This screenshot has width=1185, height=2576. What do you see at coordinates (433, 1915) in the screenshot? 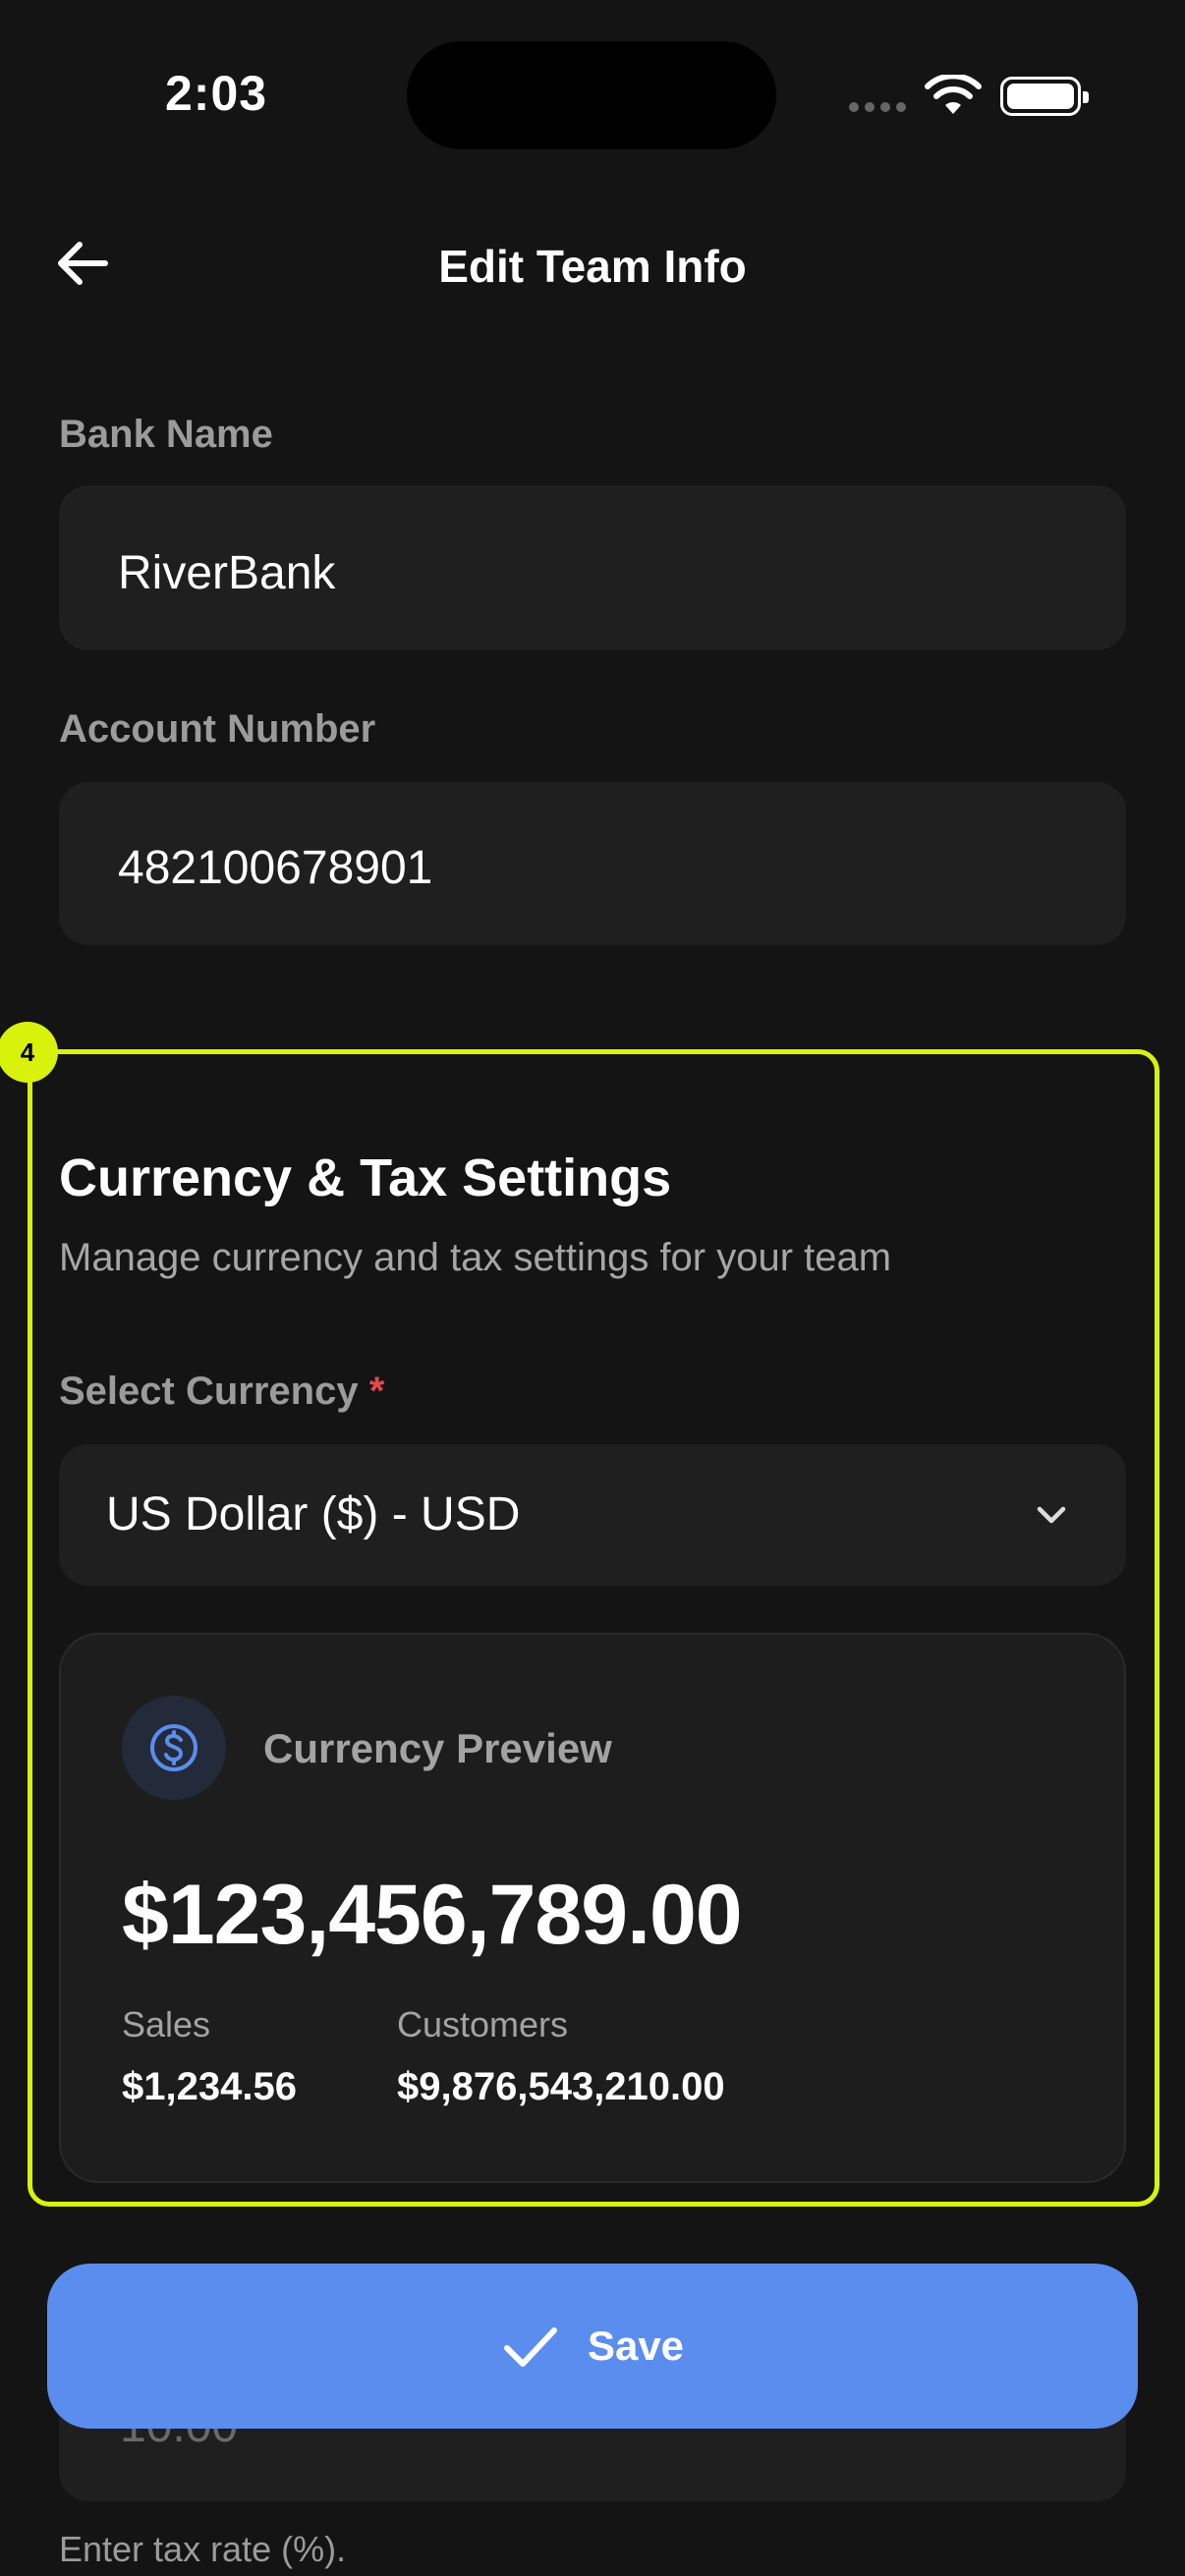
I see `preview-amount: $123,456,789.00` at bounding box center [433, 1915].